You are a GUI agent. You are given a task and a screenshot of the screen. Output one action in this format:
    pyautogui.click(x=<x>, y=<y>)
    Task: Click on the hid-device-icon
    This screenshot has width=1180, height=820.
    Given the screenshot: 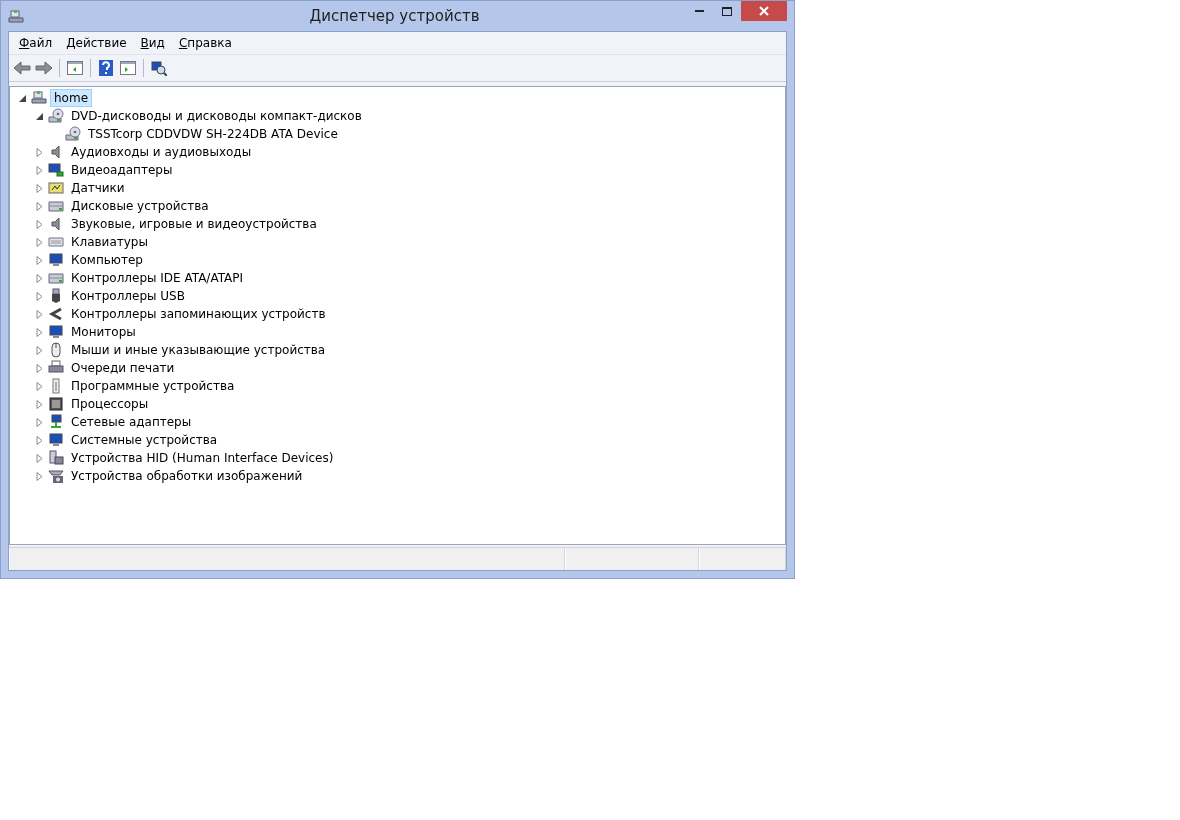 What is the action you would take?
    pyautogui.click(x=56, y=458)
    